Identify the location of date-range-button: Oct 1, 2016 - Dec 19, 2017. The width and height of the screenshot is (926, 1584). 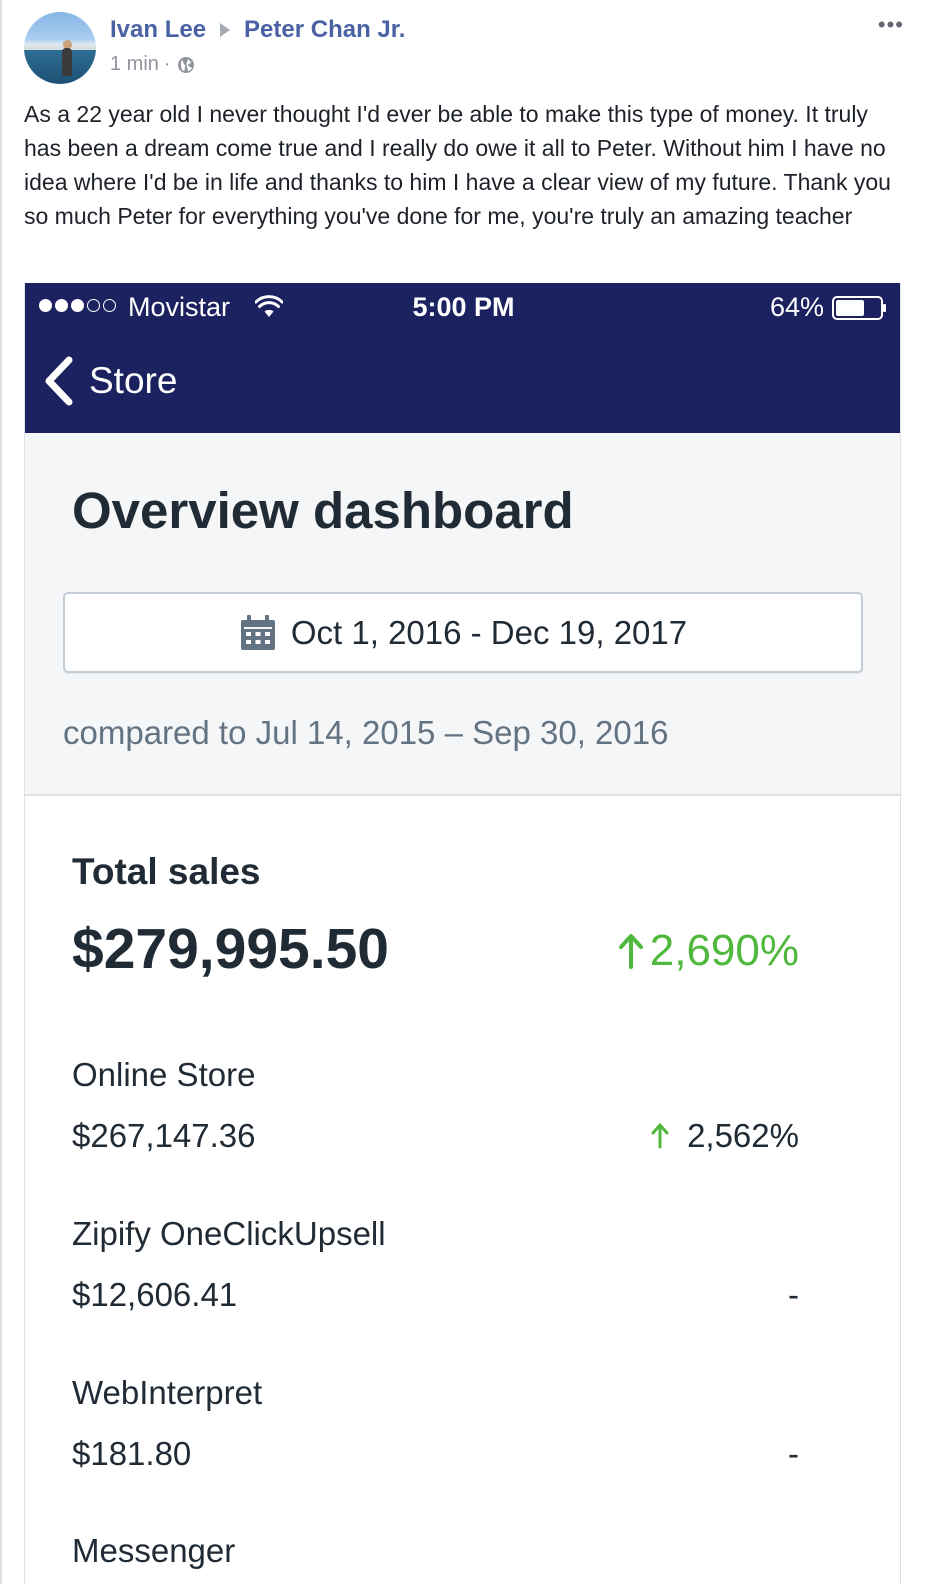
(463, 632).